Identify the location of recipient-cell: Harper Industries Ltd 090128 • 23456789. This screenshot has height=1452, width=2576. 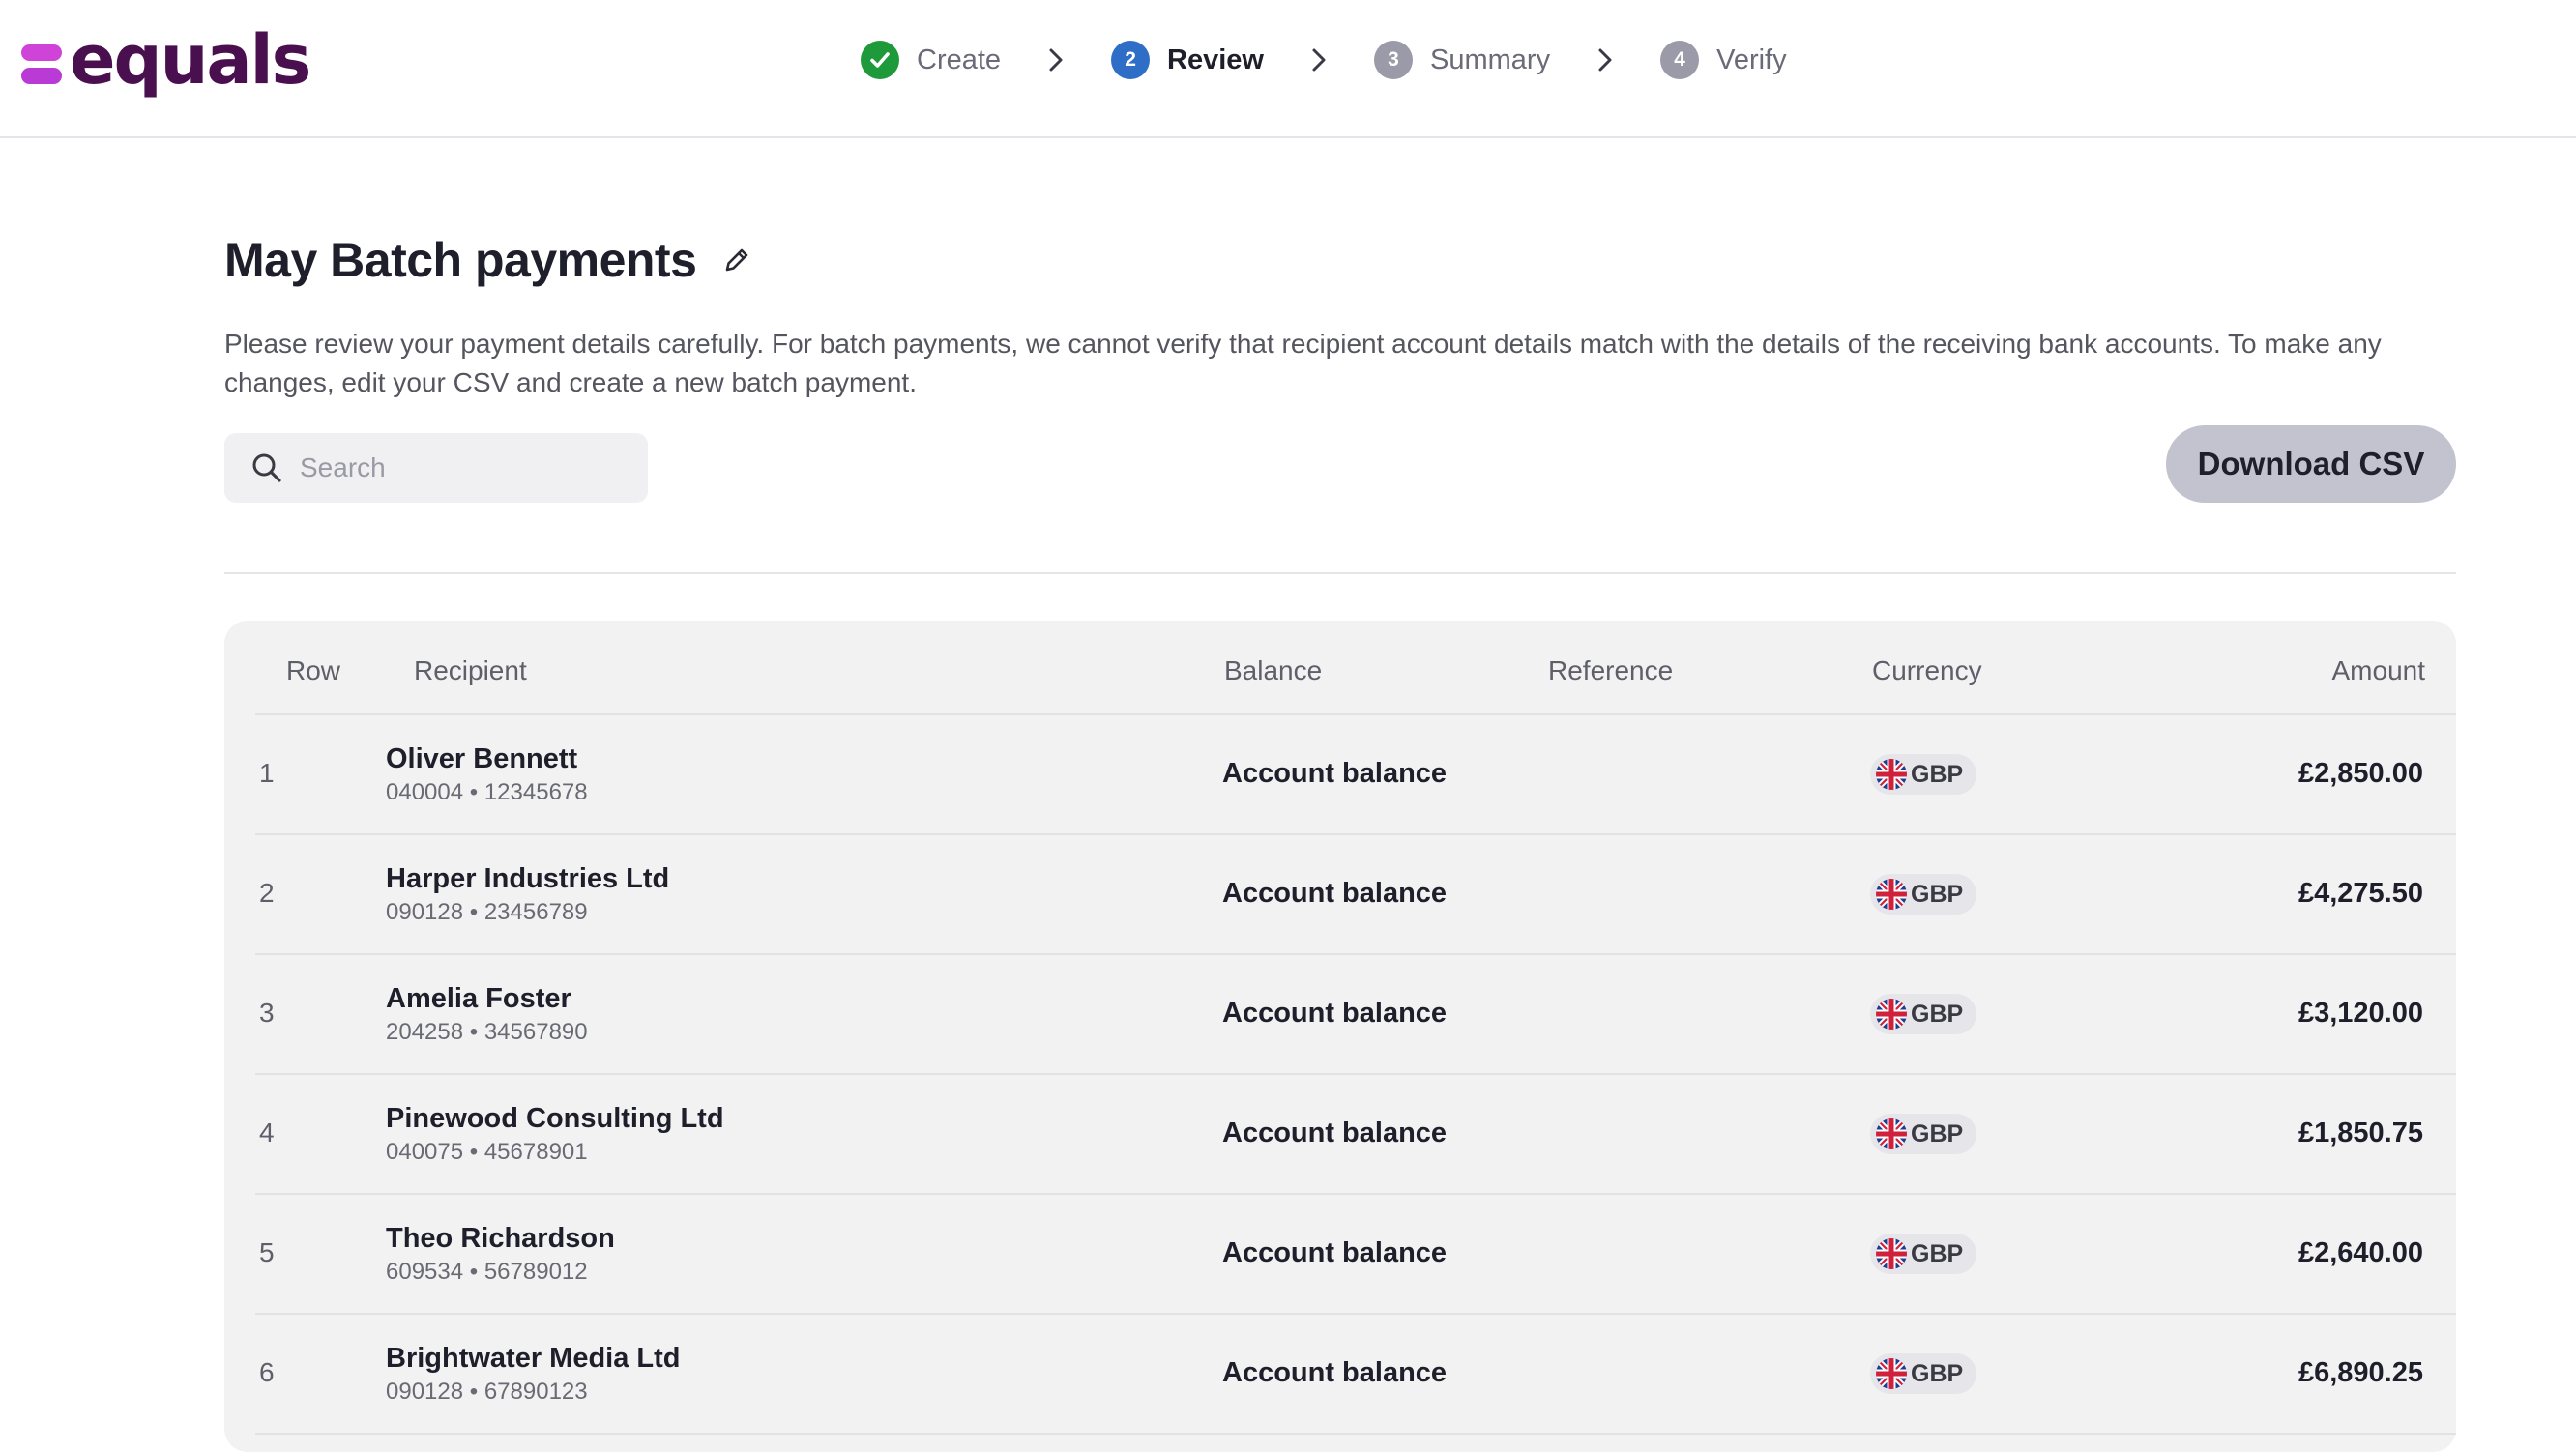
(527, 895).